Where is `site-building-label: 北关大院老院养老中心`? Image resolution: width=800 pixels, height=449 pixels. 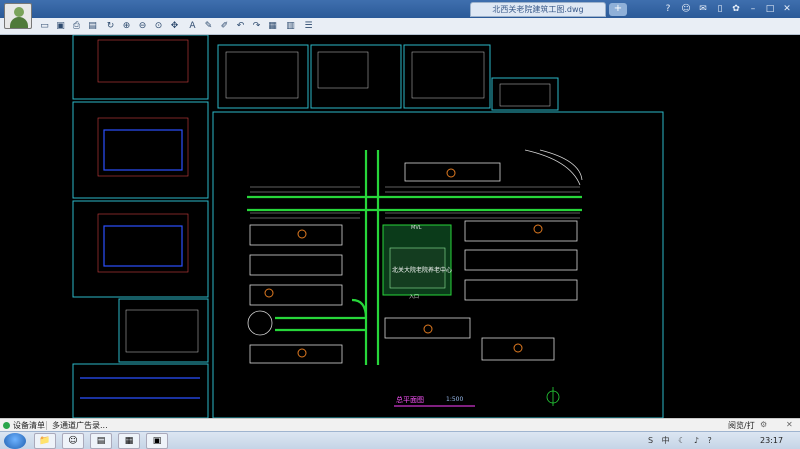
site-building-label: 北关大院老院养老中心 is located at coordinates (422, 270).